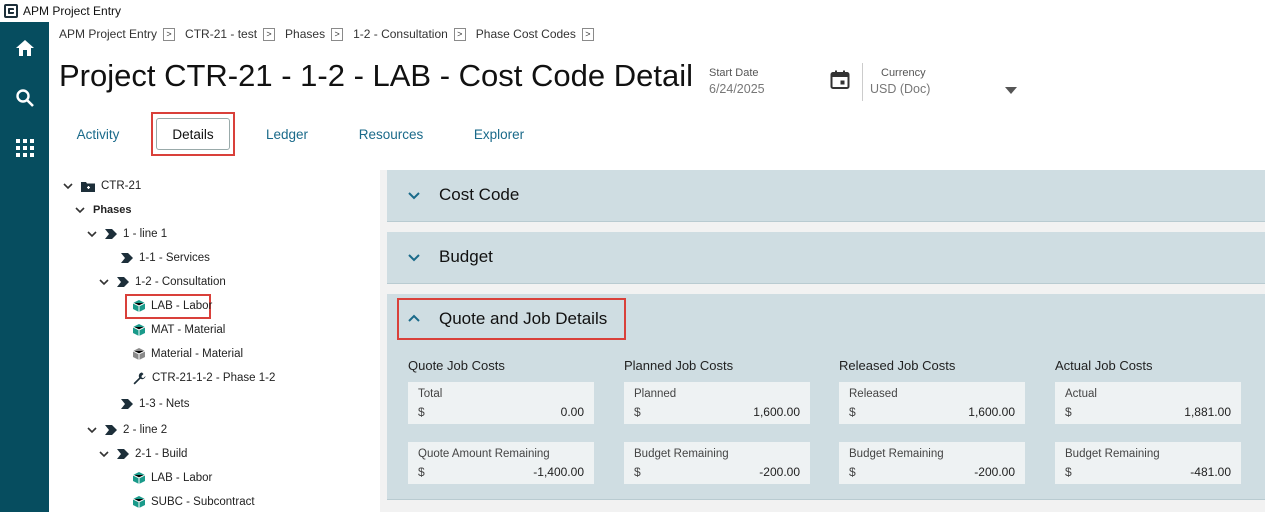 The height and width of the screenshot is (512, 1265). I want to click on tree-item-label: SUBC - Subcontract, so click(203, 502).